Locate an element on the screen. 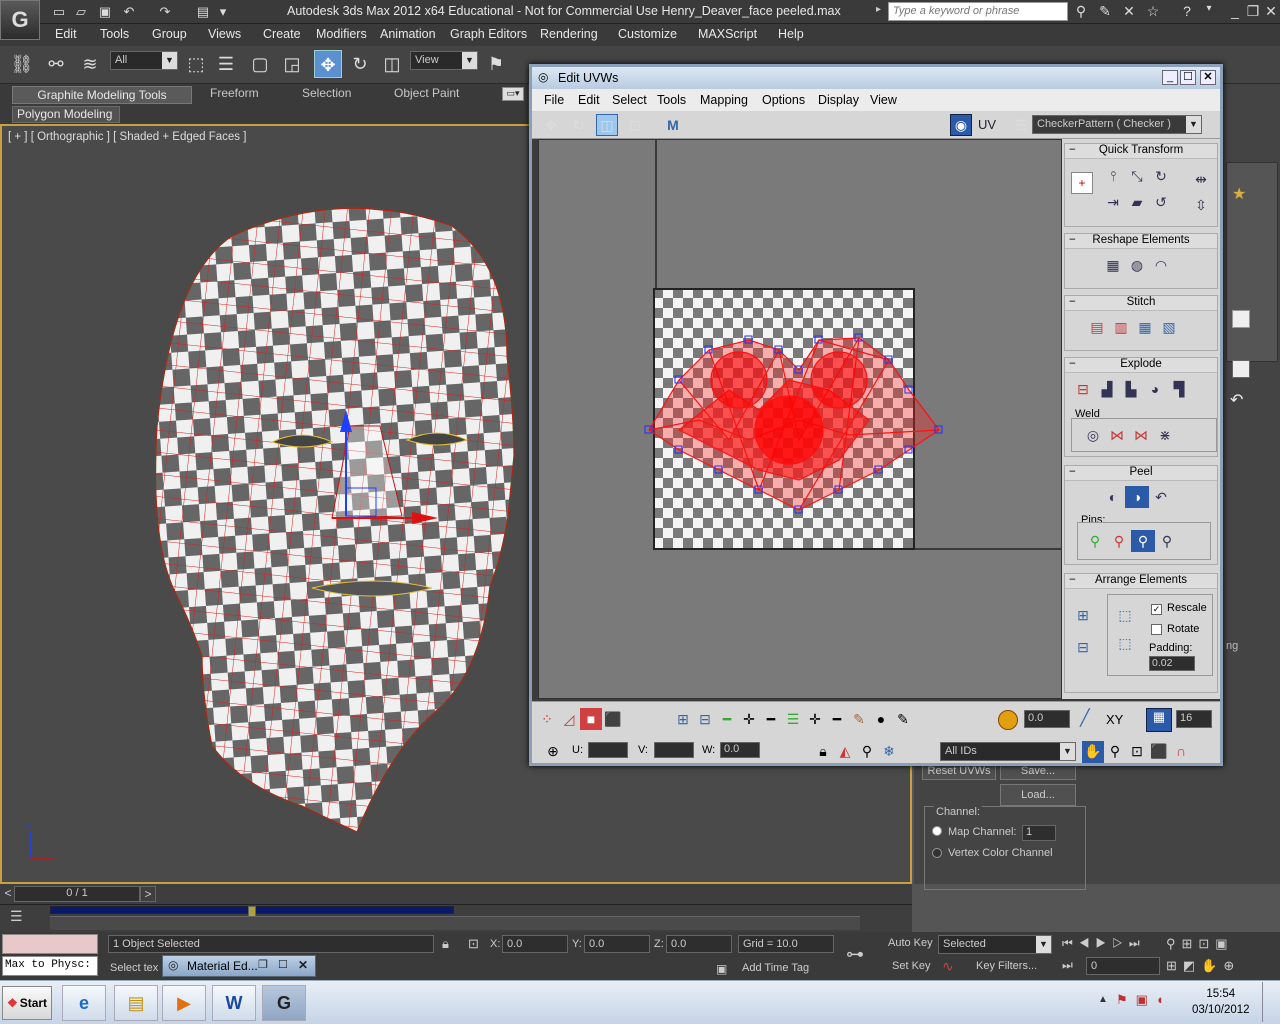 This screenshot has width=1280, height=1024. grid-icon is located at coordinates (1241, 369).